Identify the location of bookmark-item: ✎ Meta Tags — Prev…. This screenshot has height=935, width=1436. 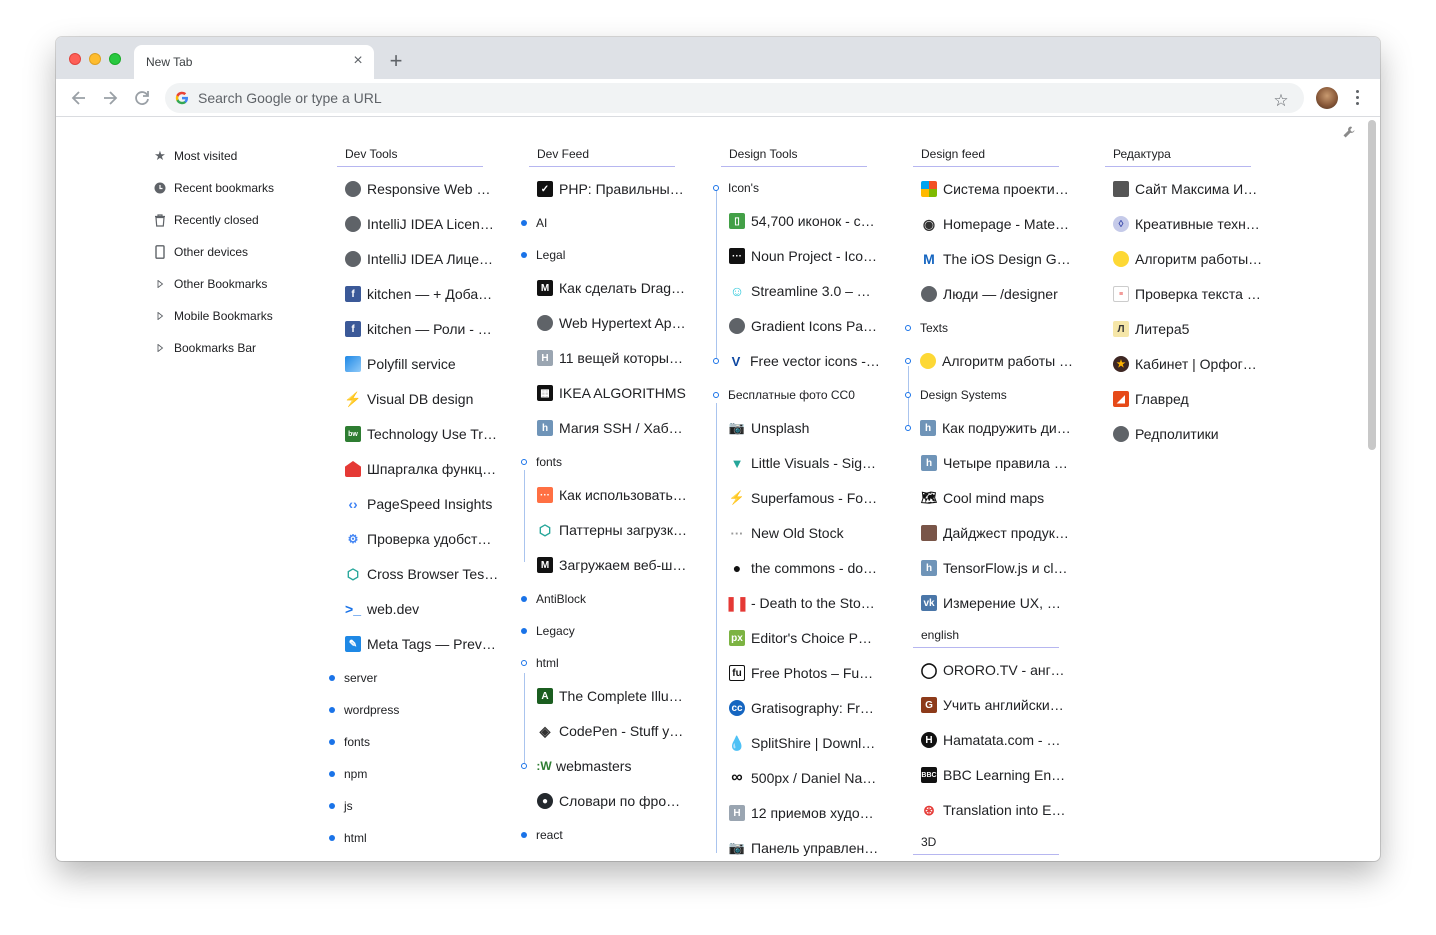
(424, 644).